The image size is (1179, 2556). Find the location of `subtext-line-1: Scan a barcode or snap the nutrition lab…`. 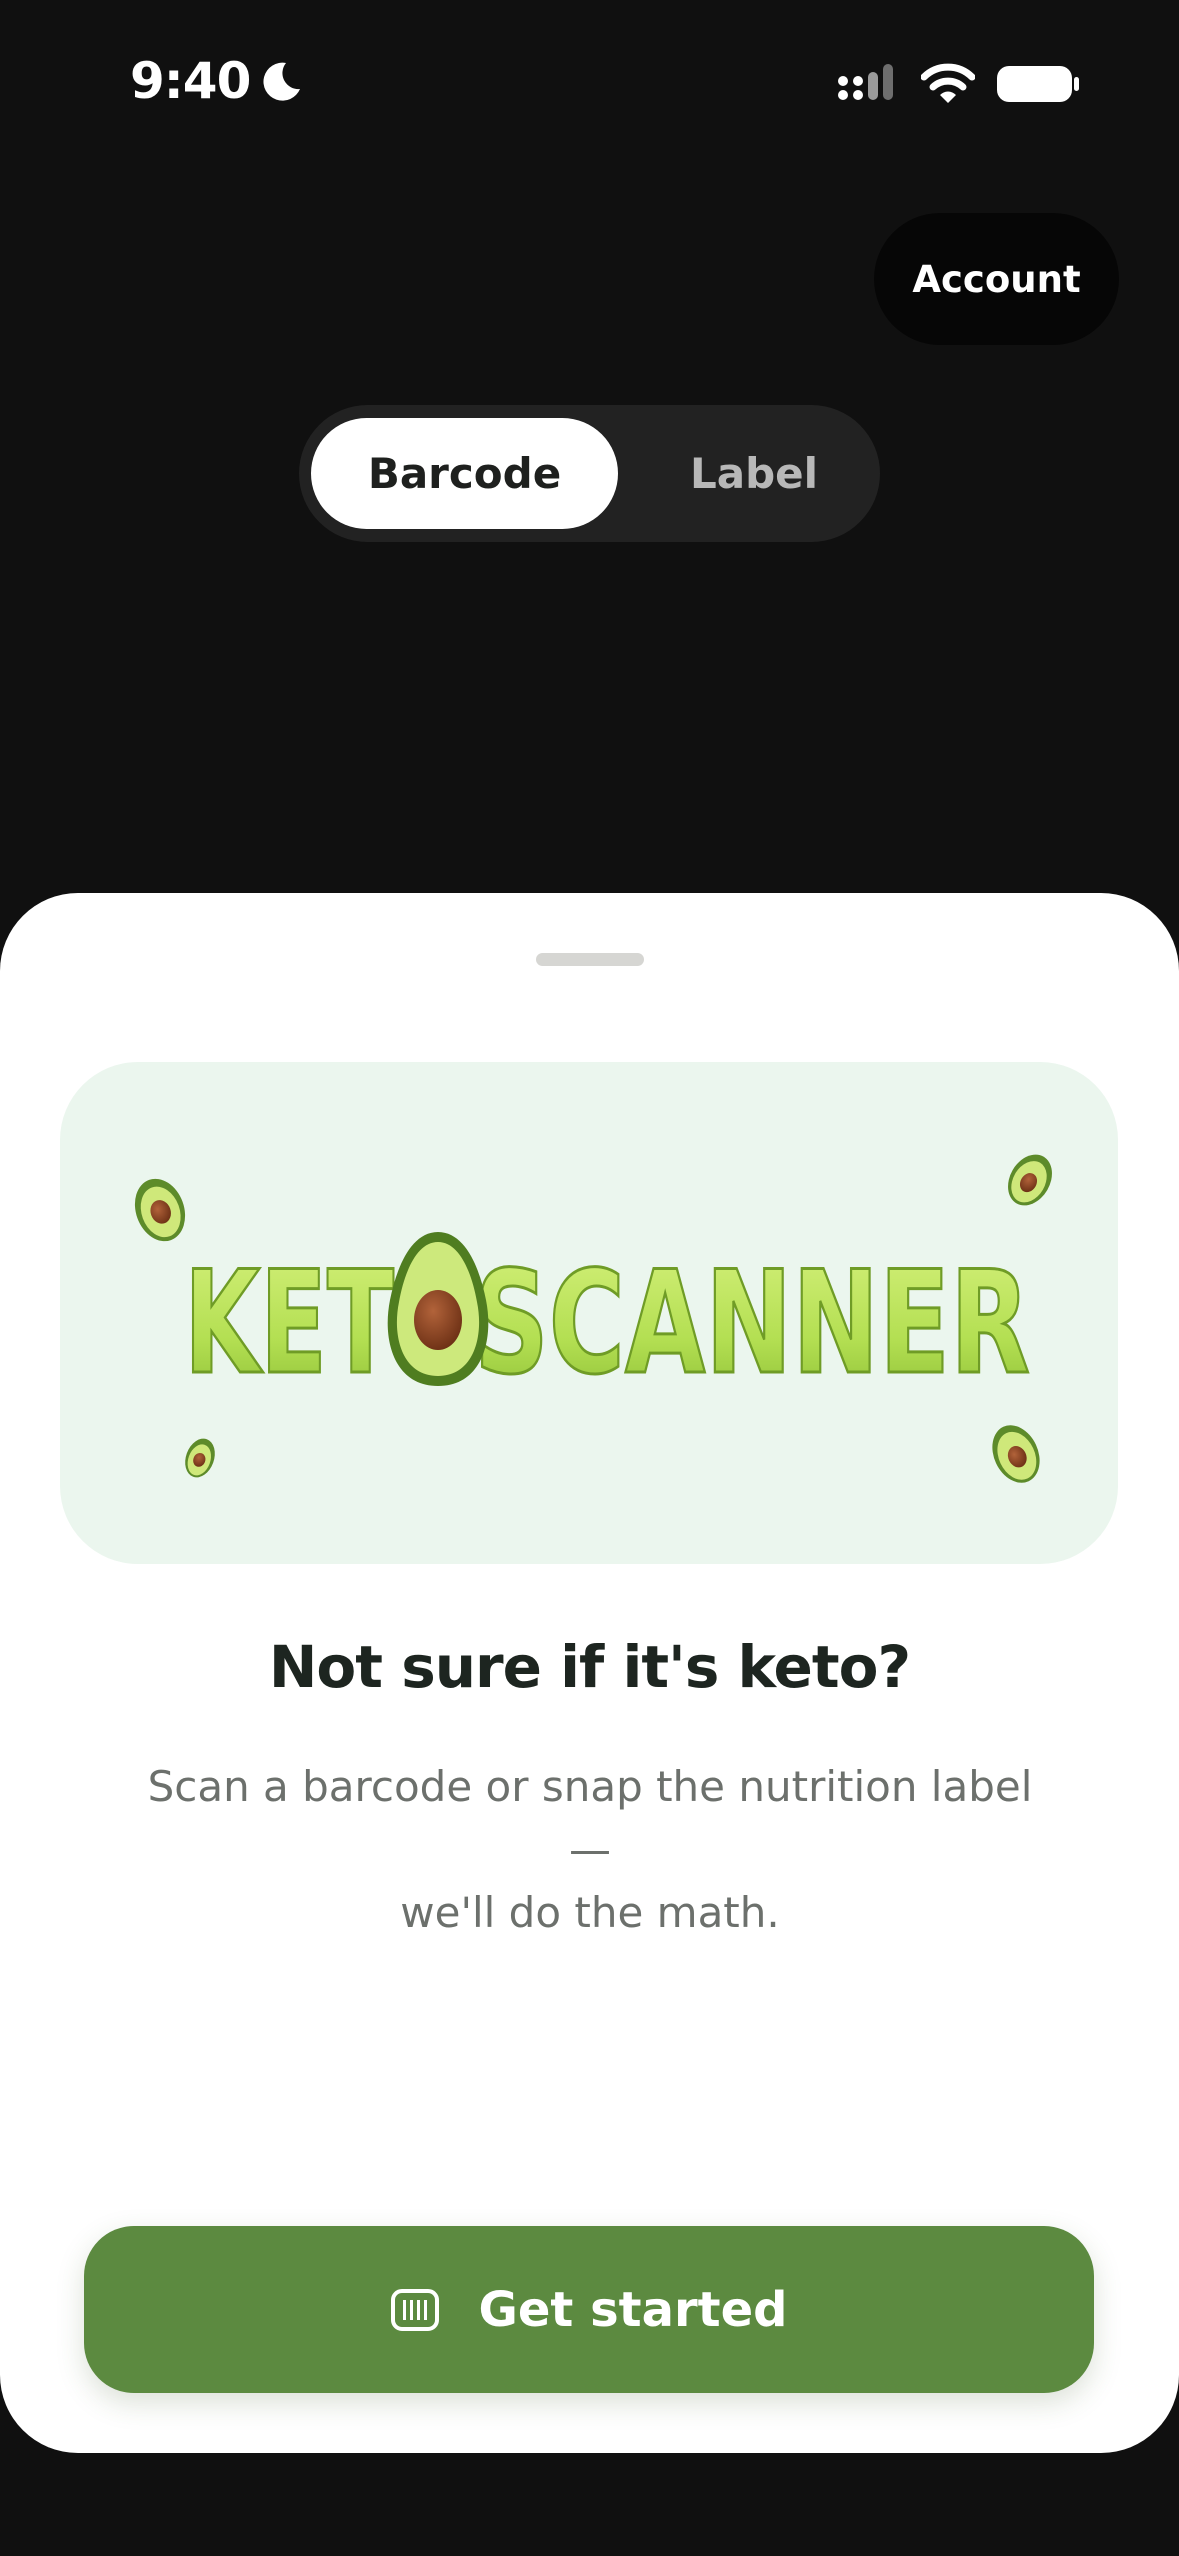

subtext-line-1: Scan a barcode or snap the nutrition lab… is located at coordinates (590, 1818).